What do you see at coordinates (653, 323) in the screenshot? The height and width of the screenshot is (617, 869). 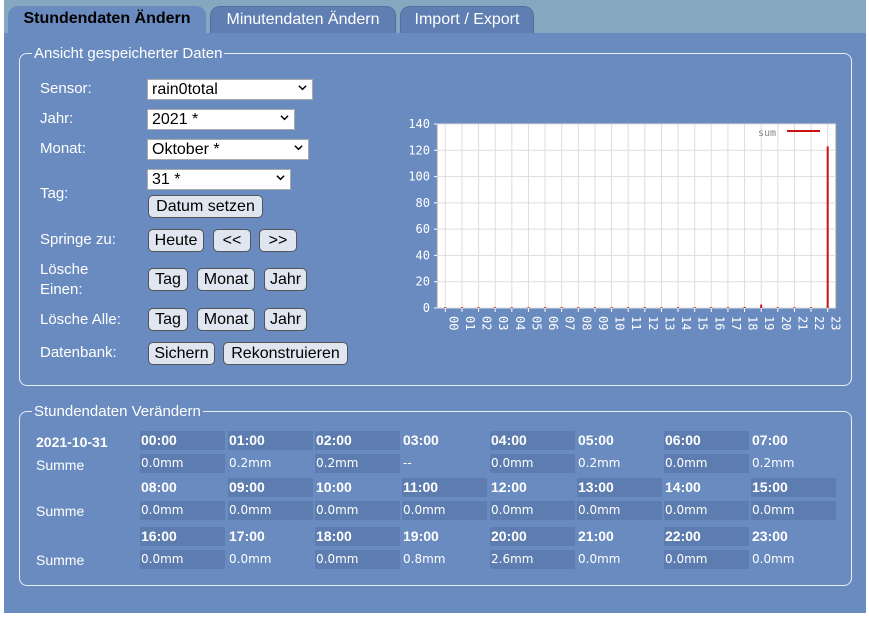 I see `x-tick-label: 12` at bounding box center [653, 323].